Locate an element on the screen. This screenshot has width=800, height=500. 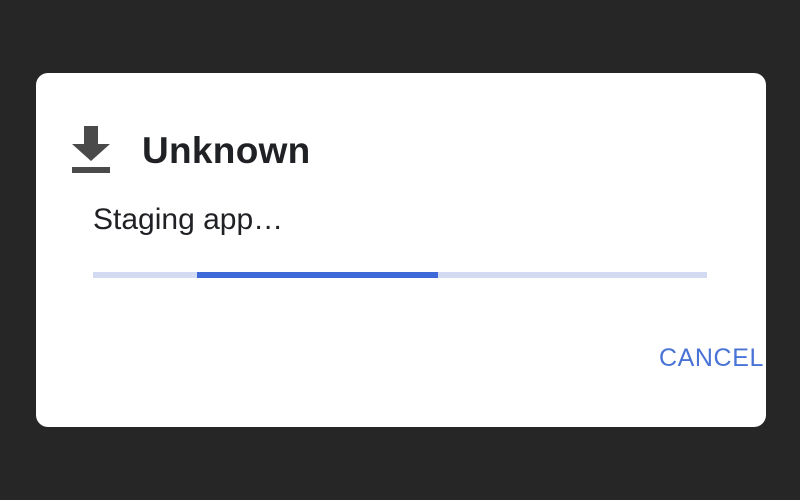
progress-bar is located at coordinates (400, 275).